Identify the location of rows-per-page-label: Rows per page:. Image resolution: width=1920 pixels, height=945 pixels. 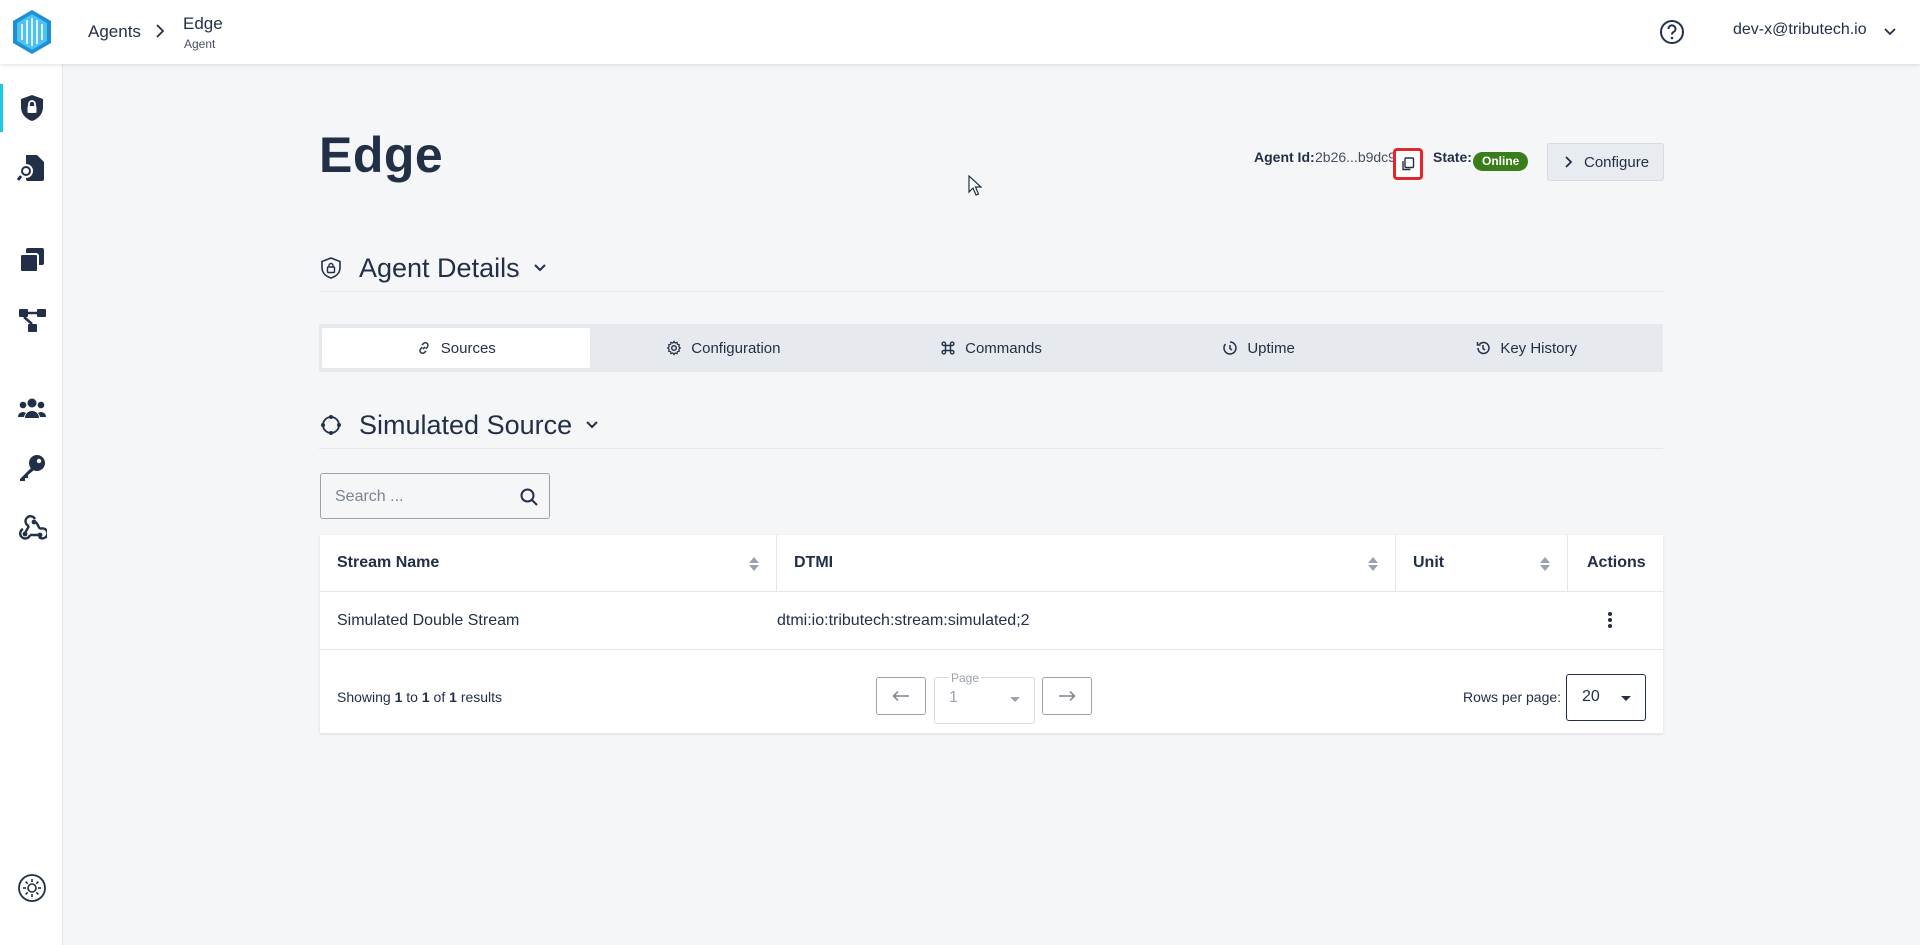
(1512, 697).